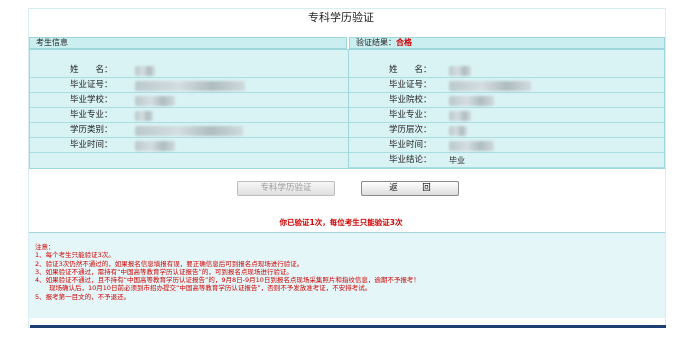  What do you see at coordinates (75, 255) in the screenshot?
I see `note-line: 1、每个考生只能验证3次。` at bounding box center [75, 255].